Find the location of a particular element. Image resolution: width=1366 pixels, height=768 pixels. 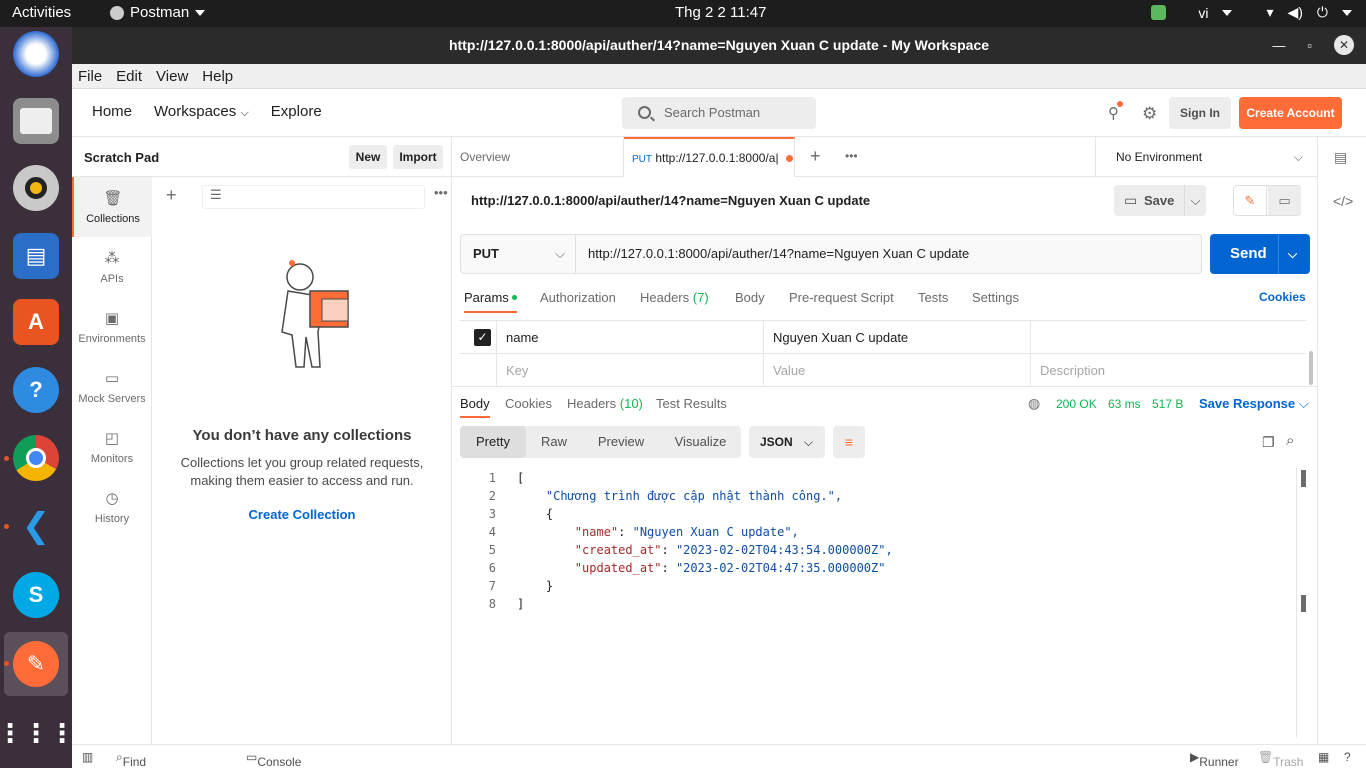

tab-body: Body is located at coordinates (750, 297).